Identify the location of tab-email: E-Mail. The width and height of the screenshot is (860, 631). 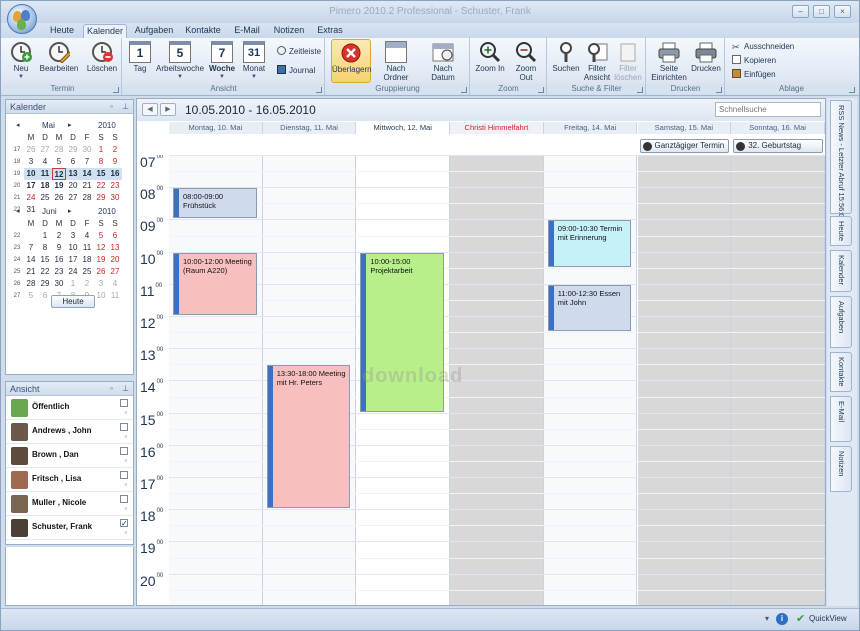
(247, 31).